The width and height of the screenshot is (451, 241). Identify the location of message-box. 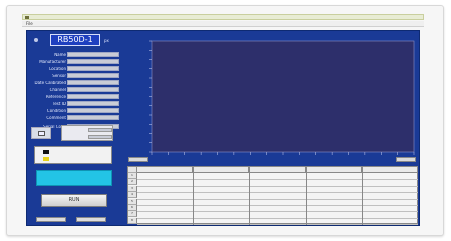
(74, 178).